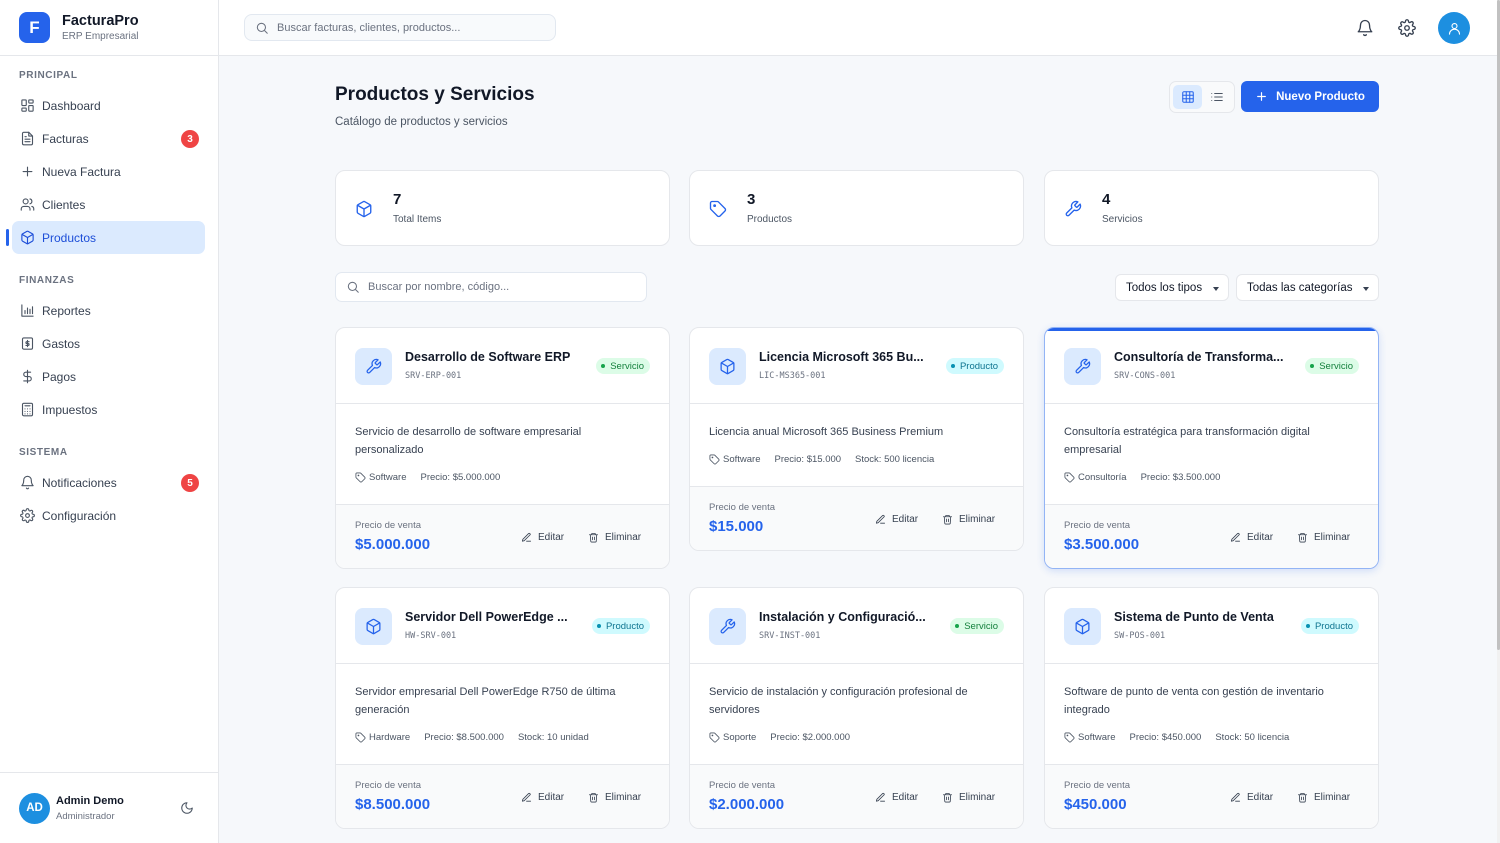 Image resolution: width=1500 pixels, height=843 pixels. What do you see at coordinates (64, 204) in the screenshot?
I see `sidebar-item-label: Clientes` at bounding box center [64, 204].